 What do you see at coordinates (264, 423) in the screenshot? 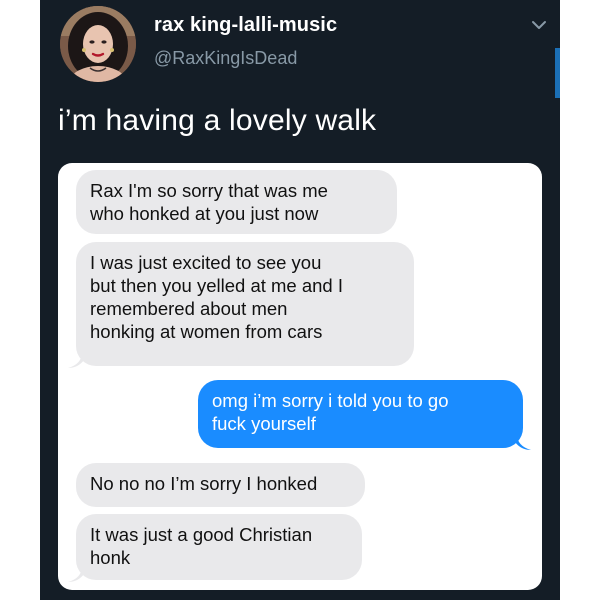
I see `message-line: fuck yourself` at bounding box center [264, 423].